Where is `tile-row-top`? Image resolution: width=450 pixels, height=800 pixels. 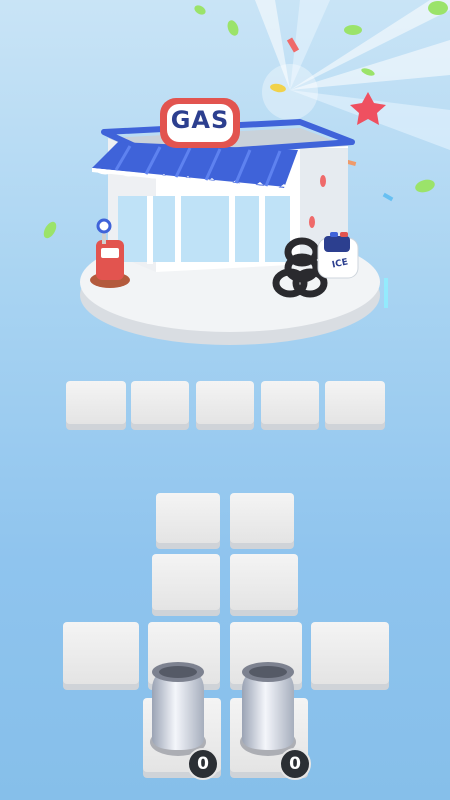
tile-row-top is located at coordinates (225, 405).